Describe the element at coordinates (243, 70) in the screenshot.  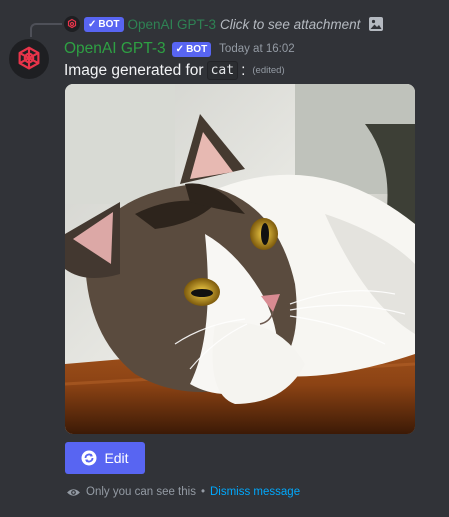
I see `content-colon: :` at that location.